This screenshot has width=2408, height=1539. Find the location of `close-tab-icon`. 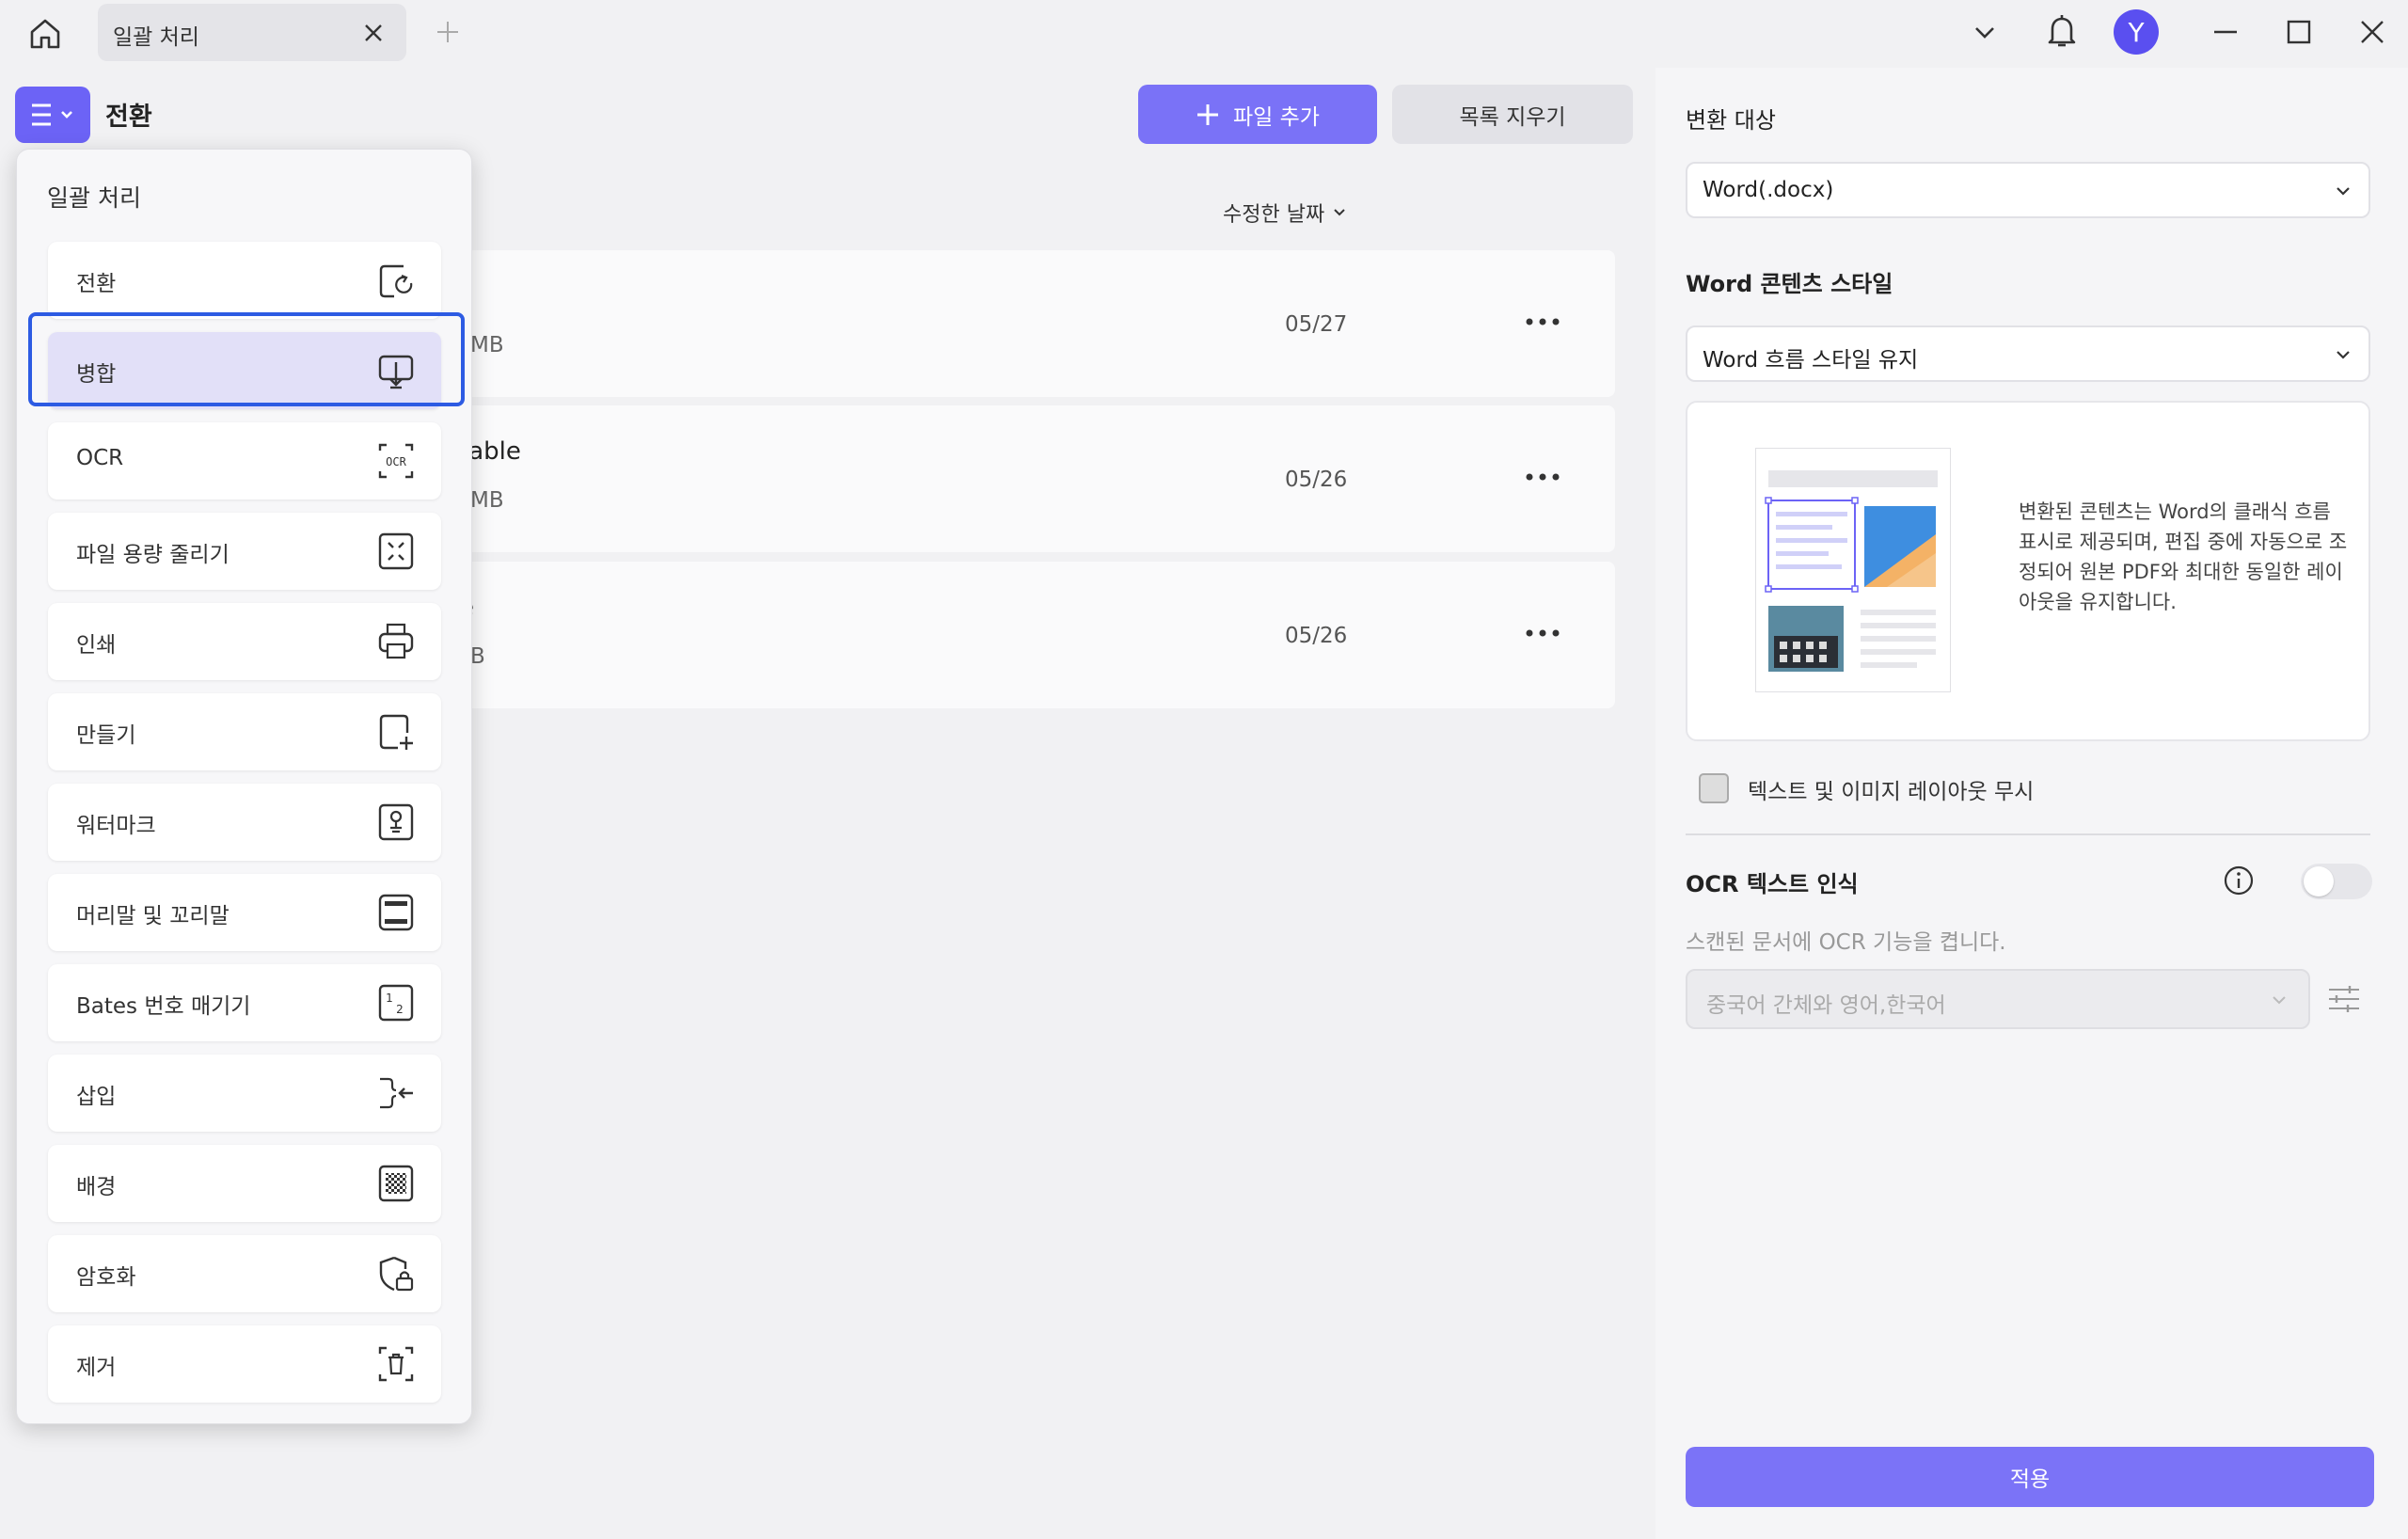

close-tab-icon is located at coordinates (374, 33).